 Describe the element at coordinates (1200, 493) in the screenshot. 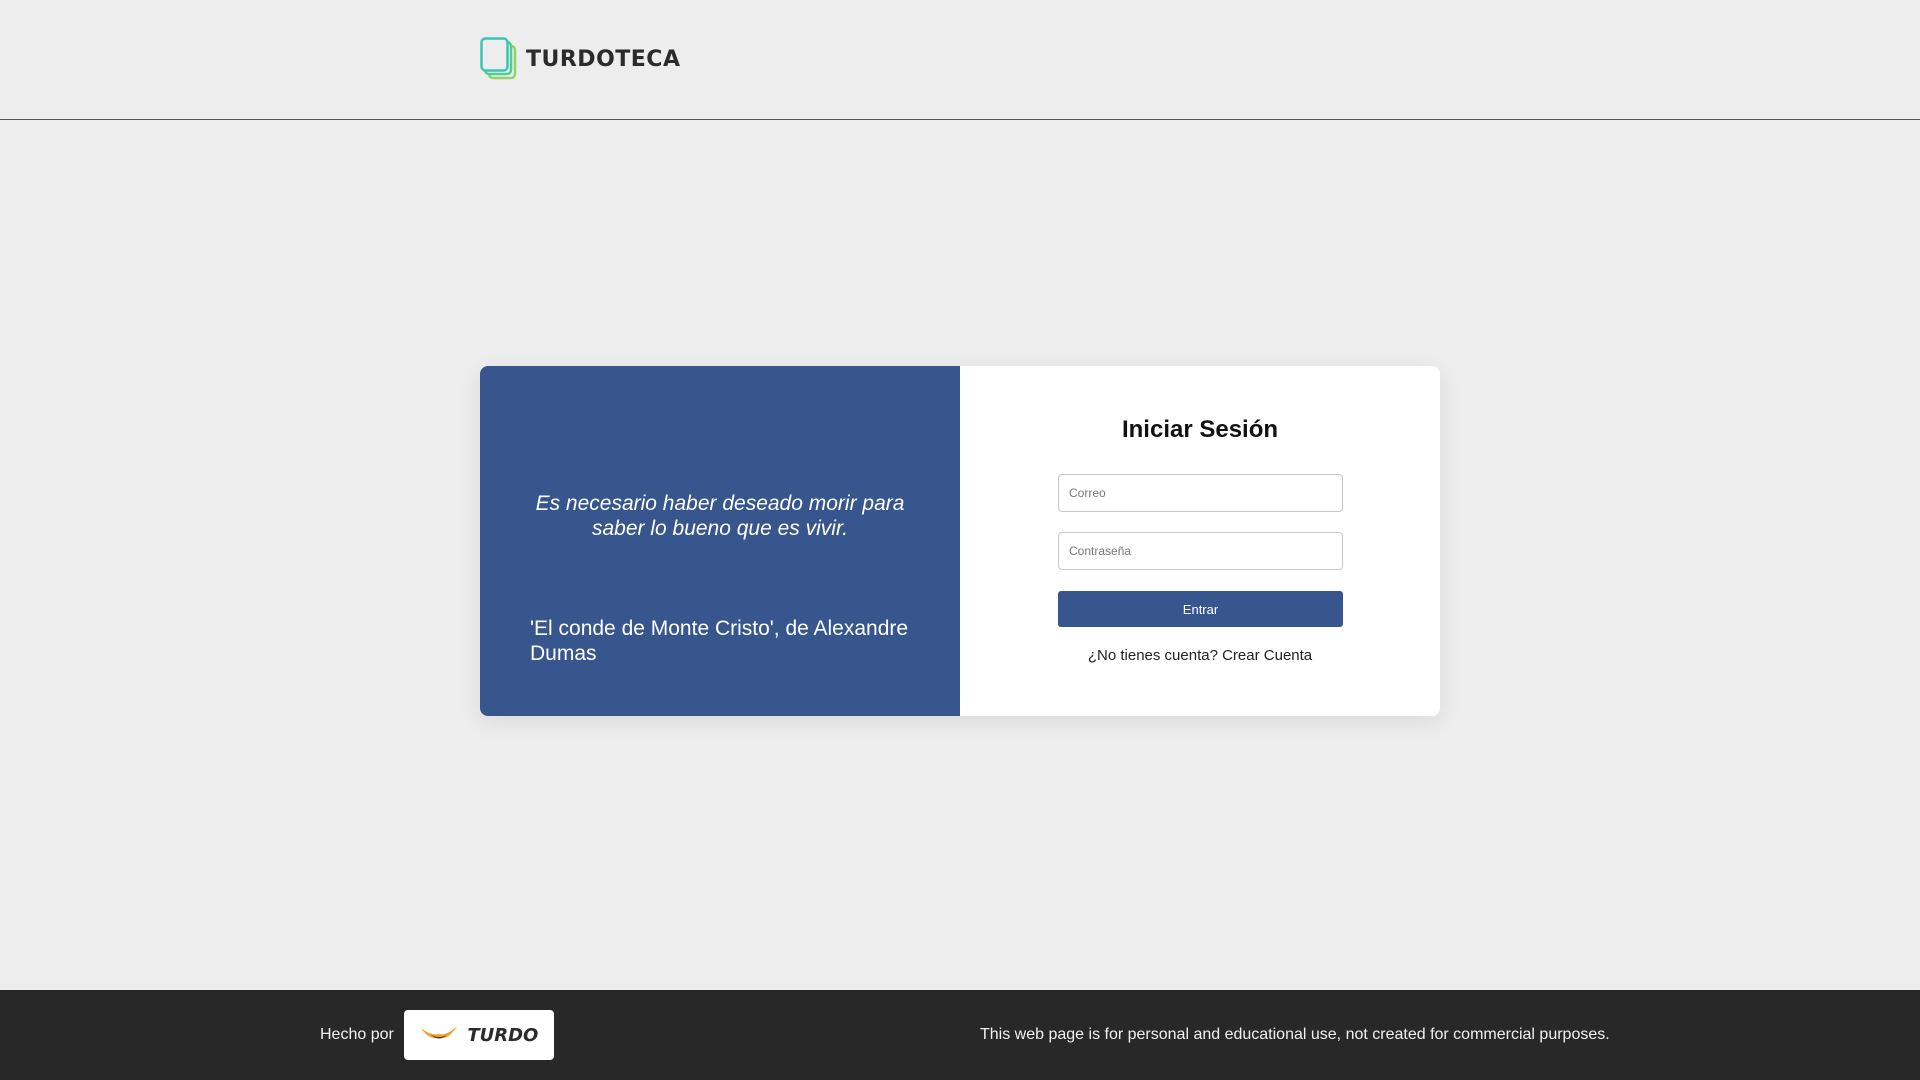

I see `email-field` at that location.